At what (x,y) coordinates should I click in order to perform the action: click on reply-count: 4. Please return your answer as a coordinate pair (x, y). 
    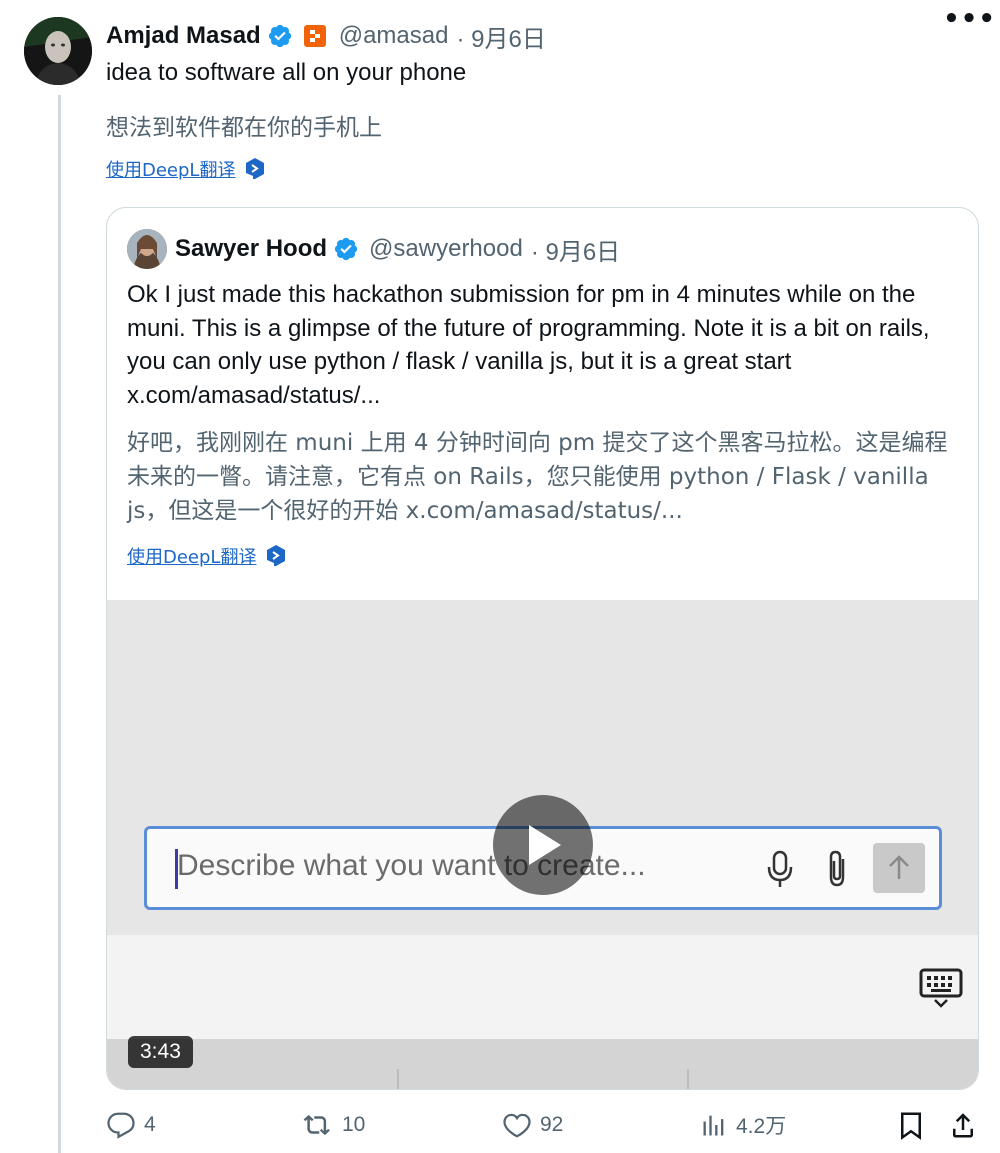
    Looking at the image, I should click on (150, 1124).